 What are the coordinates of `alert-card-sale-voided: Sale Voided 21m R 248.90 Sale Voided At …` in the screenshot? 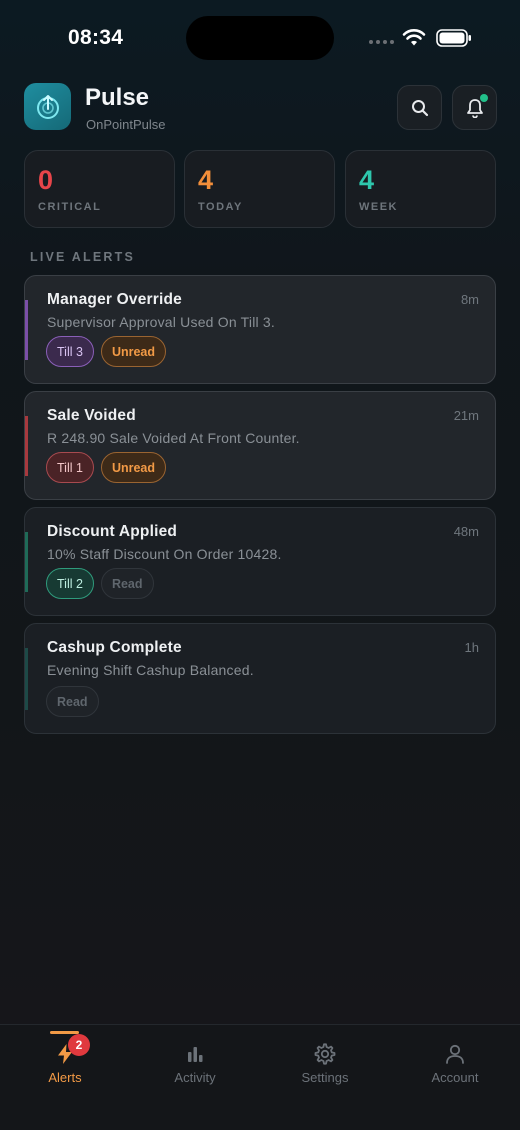 It's located at (260, 445).